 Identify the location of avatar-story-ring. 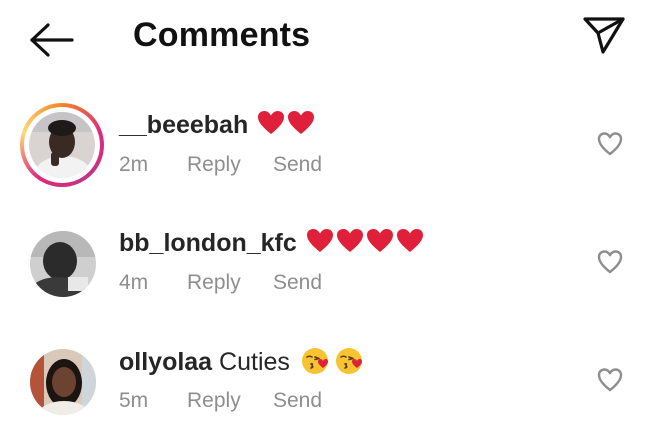
(62, 145).